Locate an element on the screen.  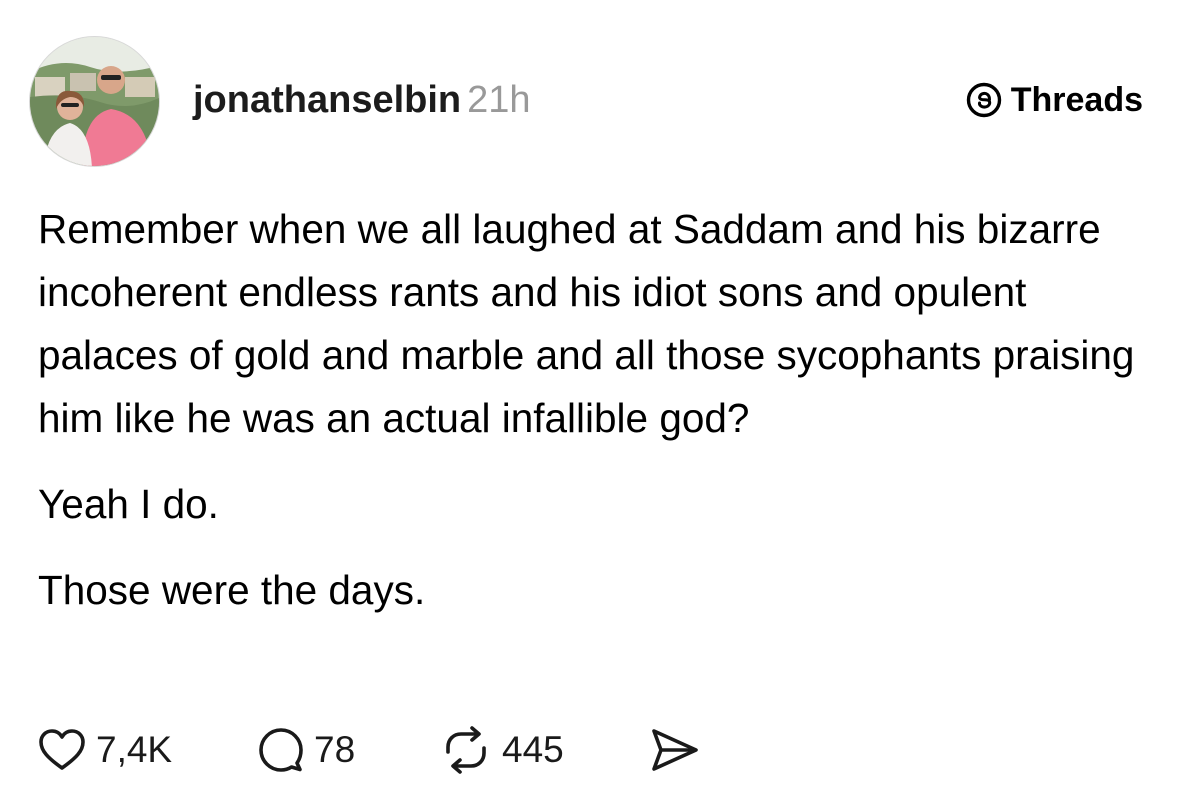
share-button is located at coordinates (675, 750).